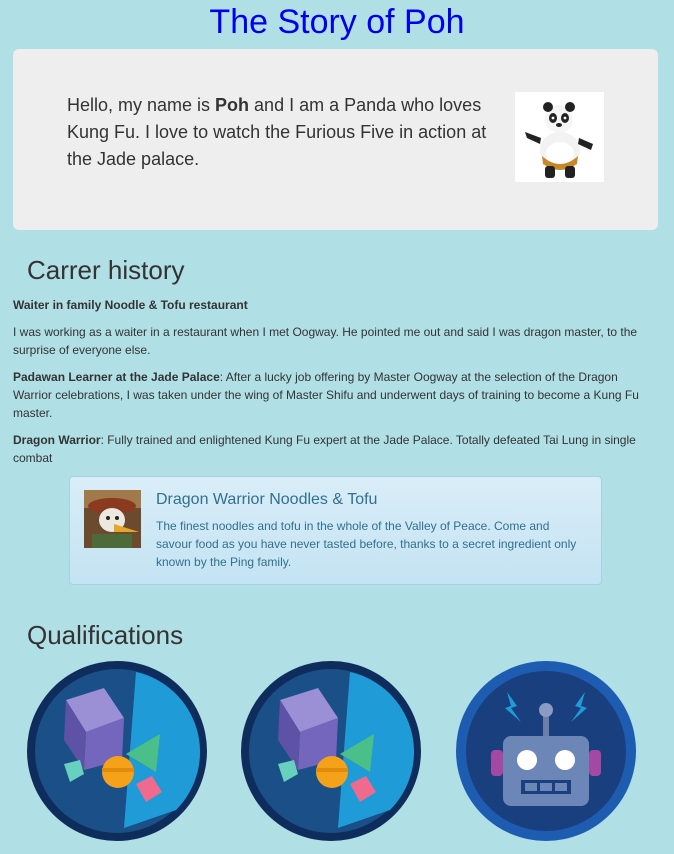 The height and width of the screenshot is (854, 674). I want to click on job2-title: Padawan Learner at the Jade Palace, so click(116, 377).